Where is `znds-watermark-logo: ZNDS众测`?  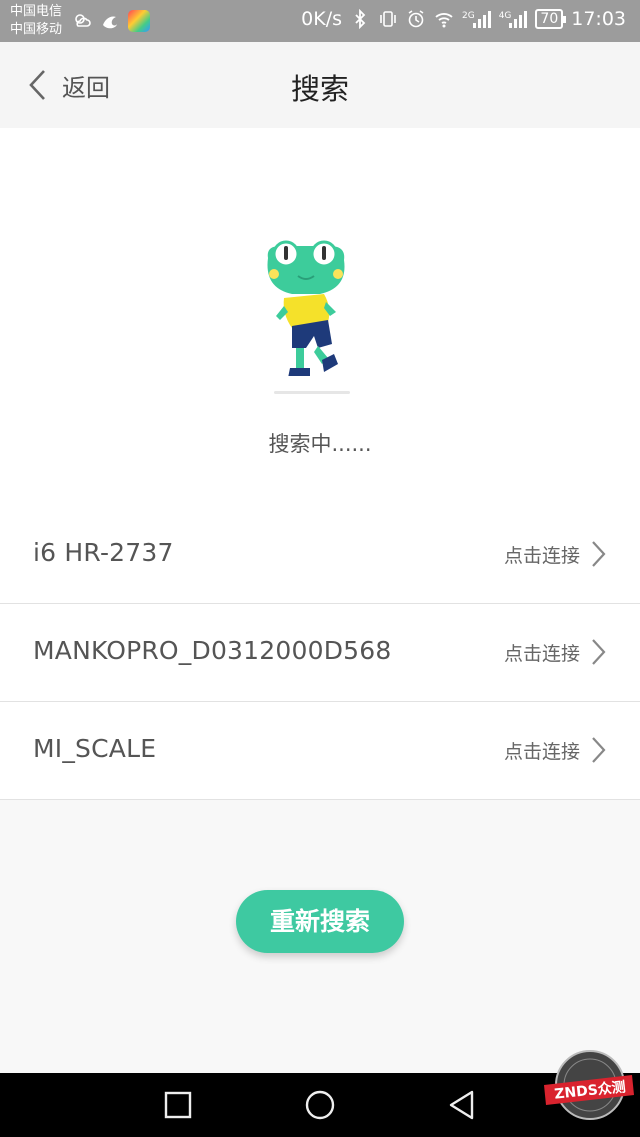 znds-watermark-logo: ZNDS众测 is located at coordinates (589, 1085).